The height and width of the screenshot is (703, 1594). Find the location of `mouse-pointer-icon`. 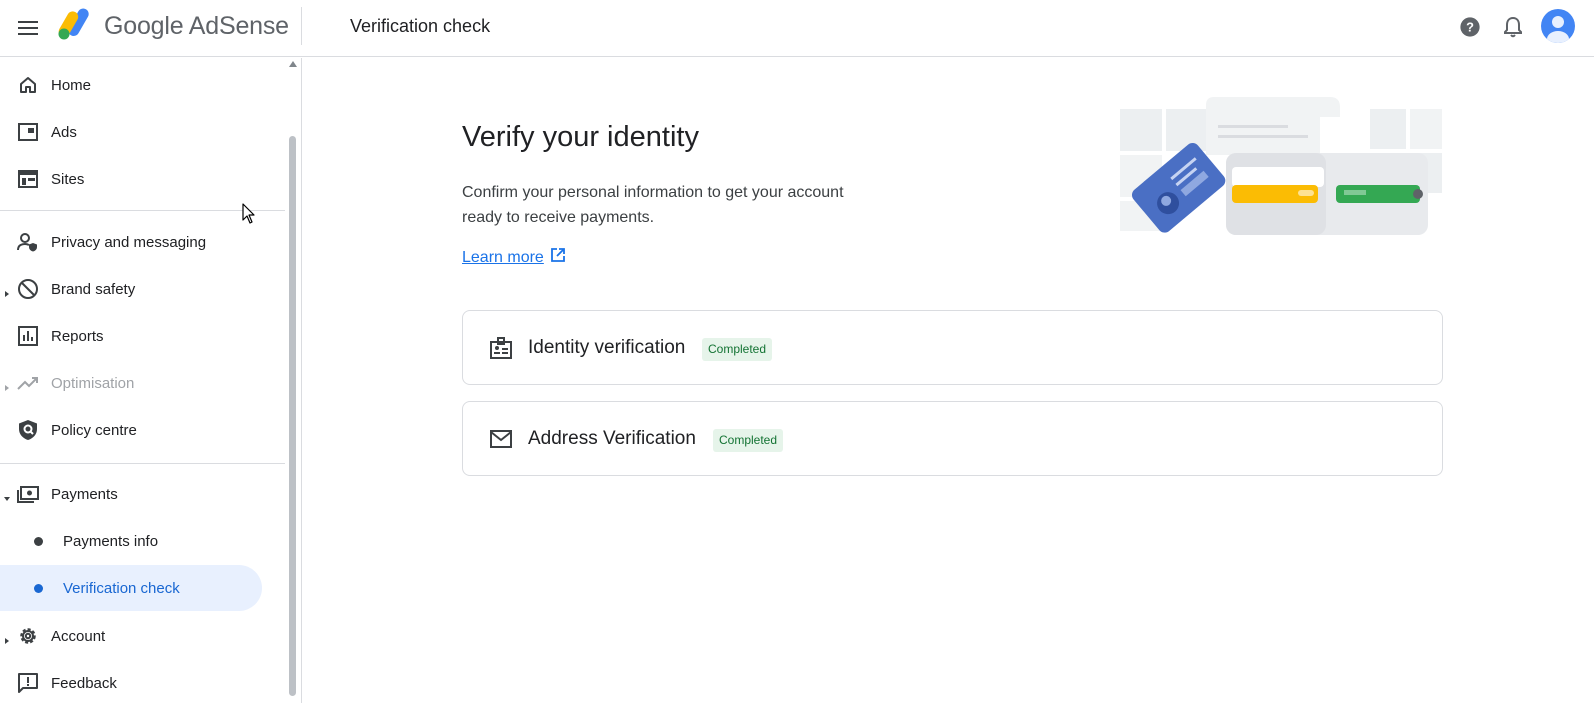

mouse-pointer-icon is located at coordinates (248, 213).